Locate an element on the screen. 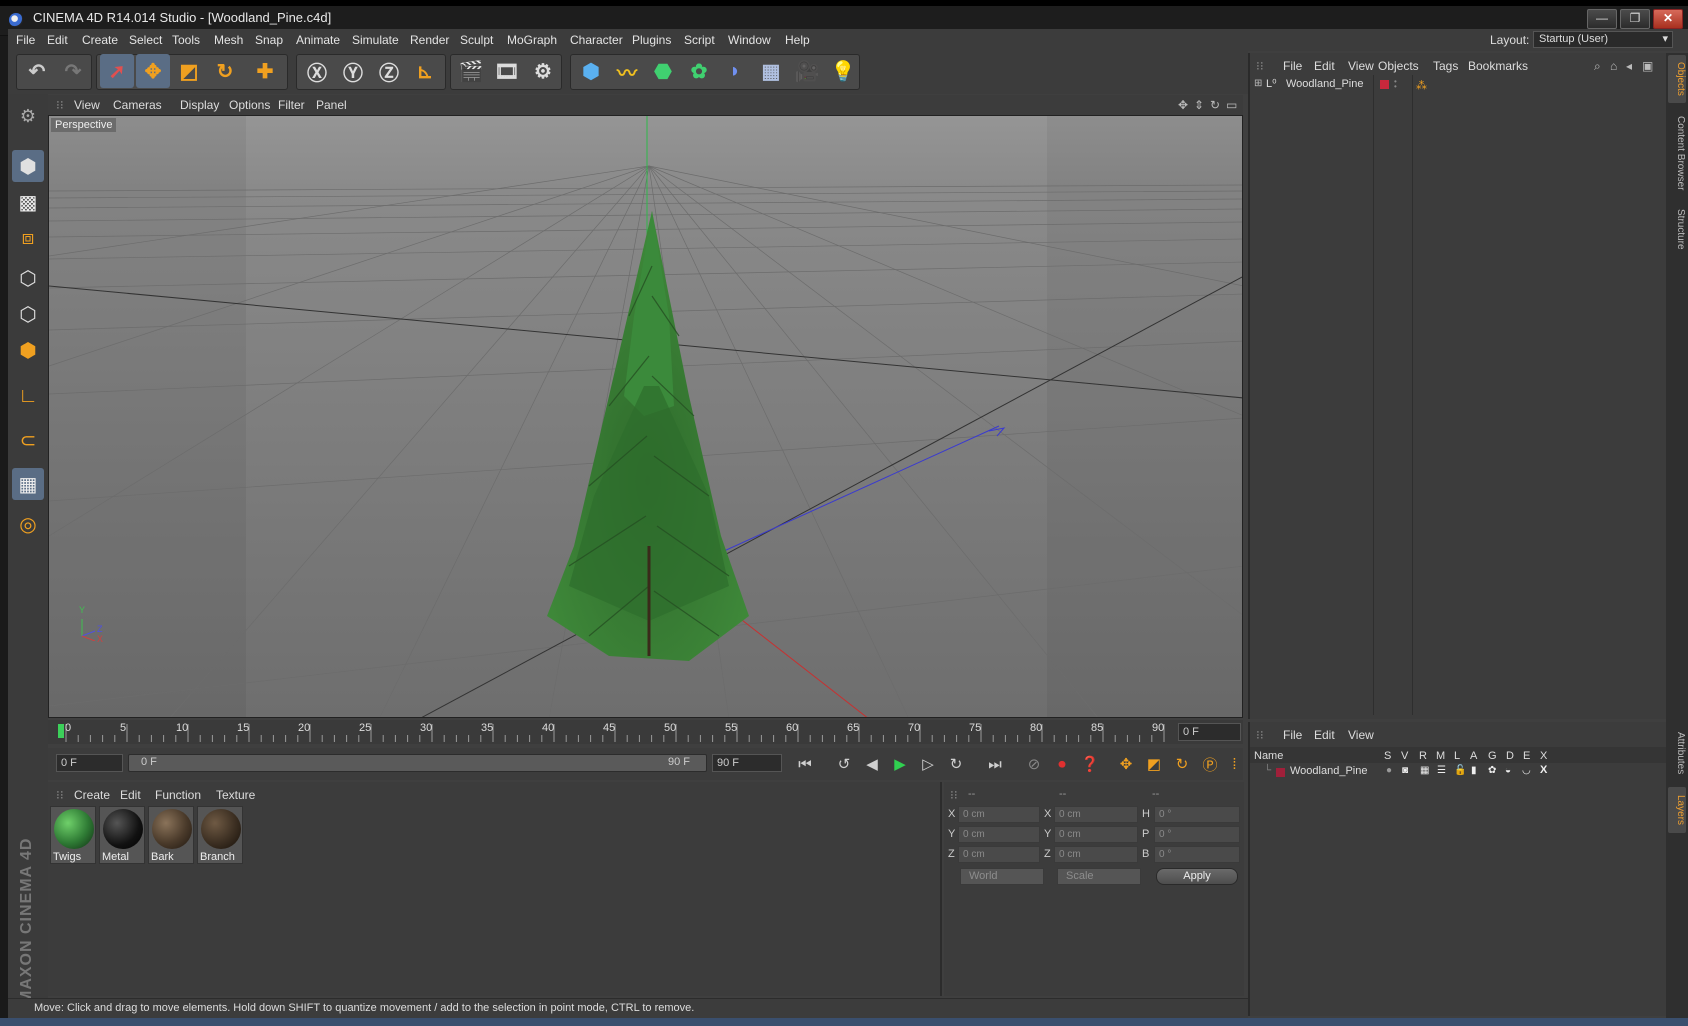 Image resolution: width=1688 pixels, height=1026 pixels. layout-dropdown: Startup (User) ▾ is located at coordinates (1603, 39).